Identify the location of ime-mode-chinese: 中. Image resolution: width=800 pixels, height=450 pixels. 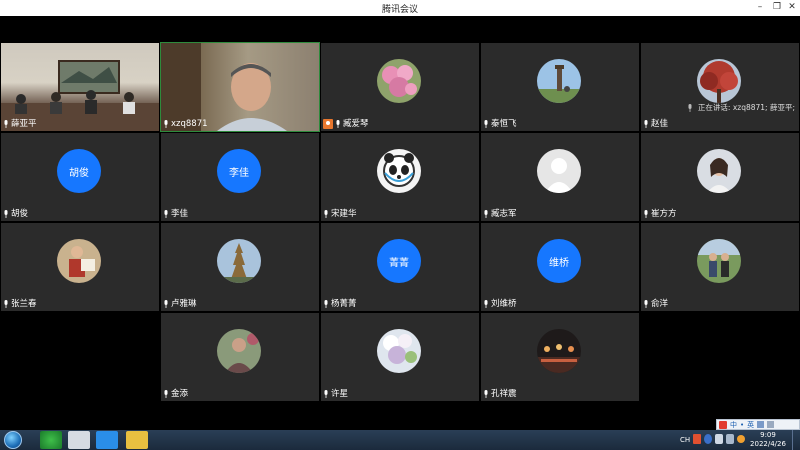
(733, 425).